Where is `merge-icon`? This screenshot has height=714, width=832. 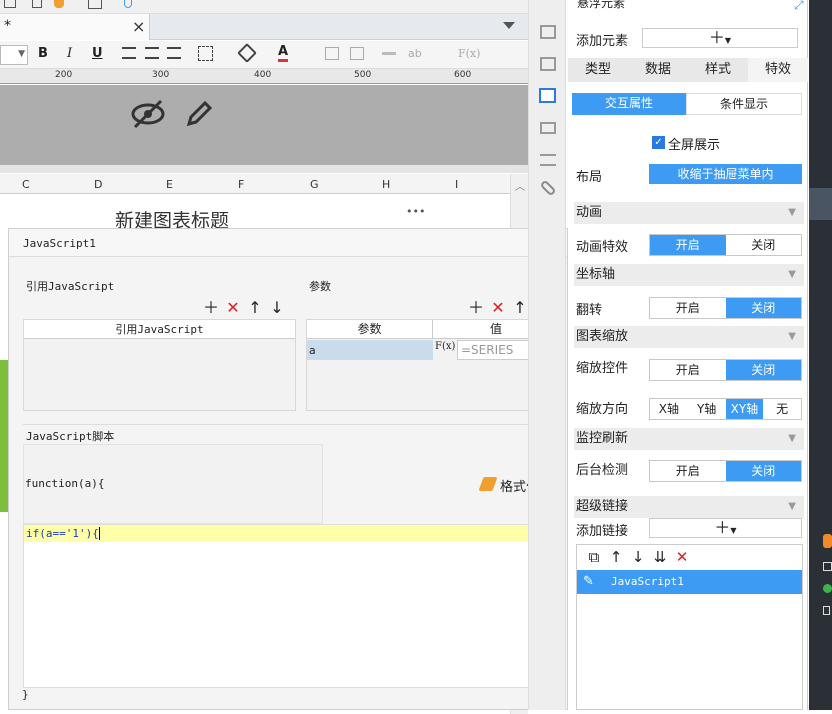
merge-icon is located at coordinates (389, 53).